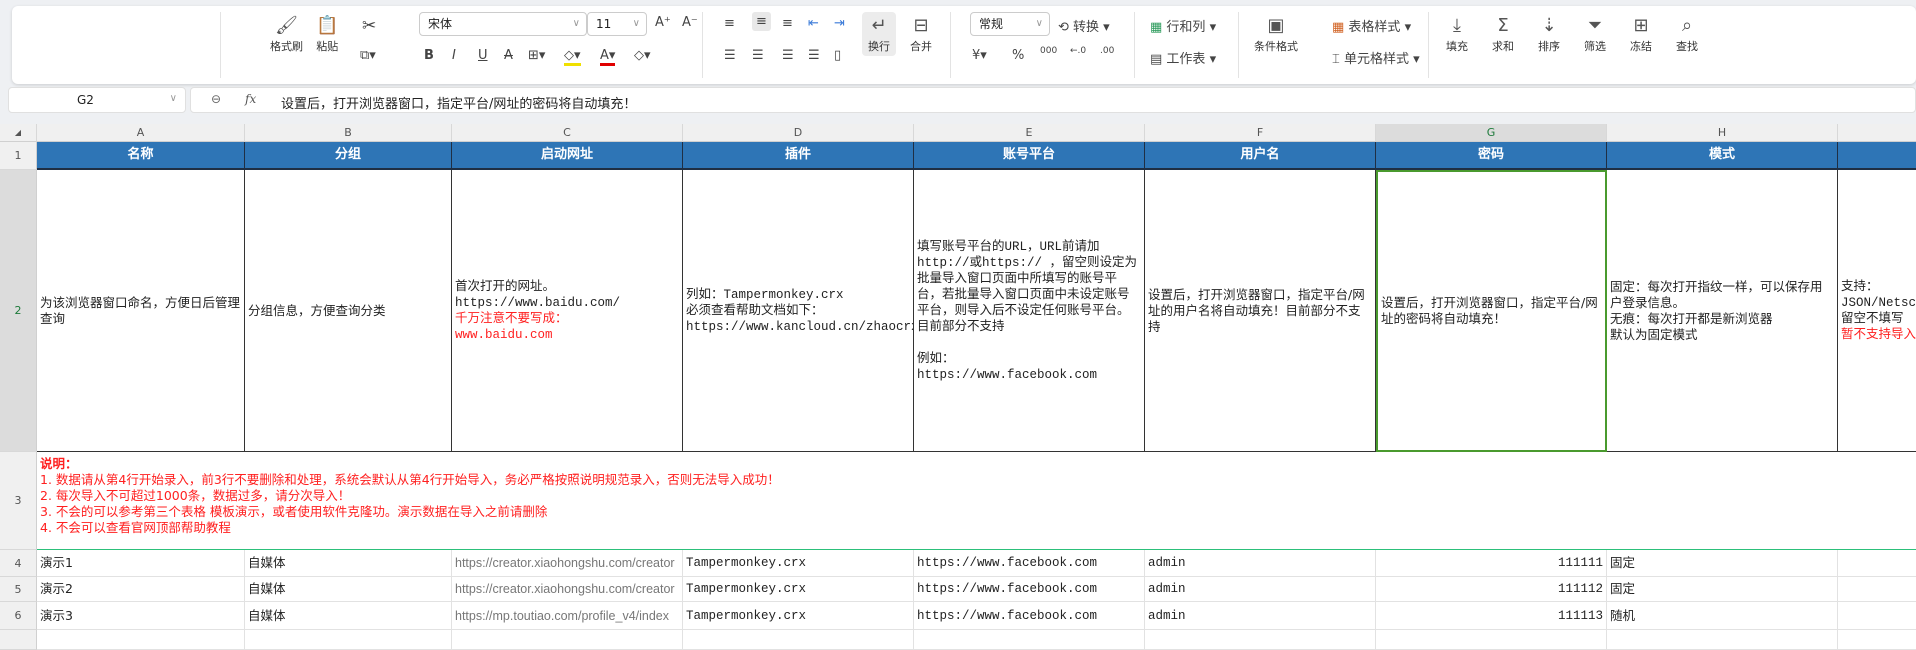 The image size is (1916, 650). I want to click on table-cell: 随机, so click(1722, 616).